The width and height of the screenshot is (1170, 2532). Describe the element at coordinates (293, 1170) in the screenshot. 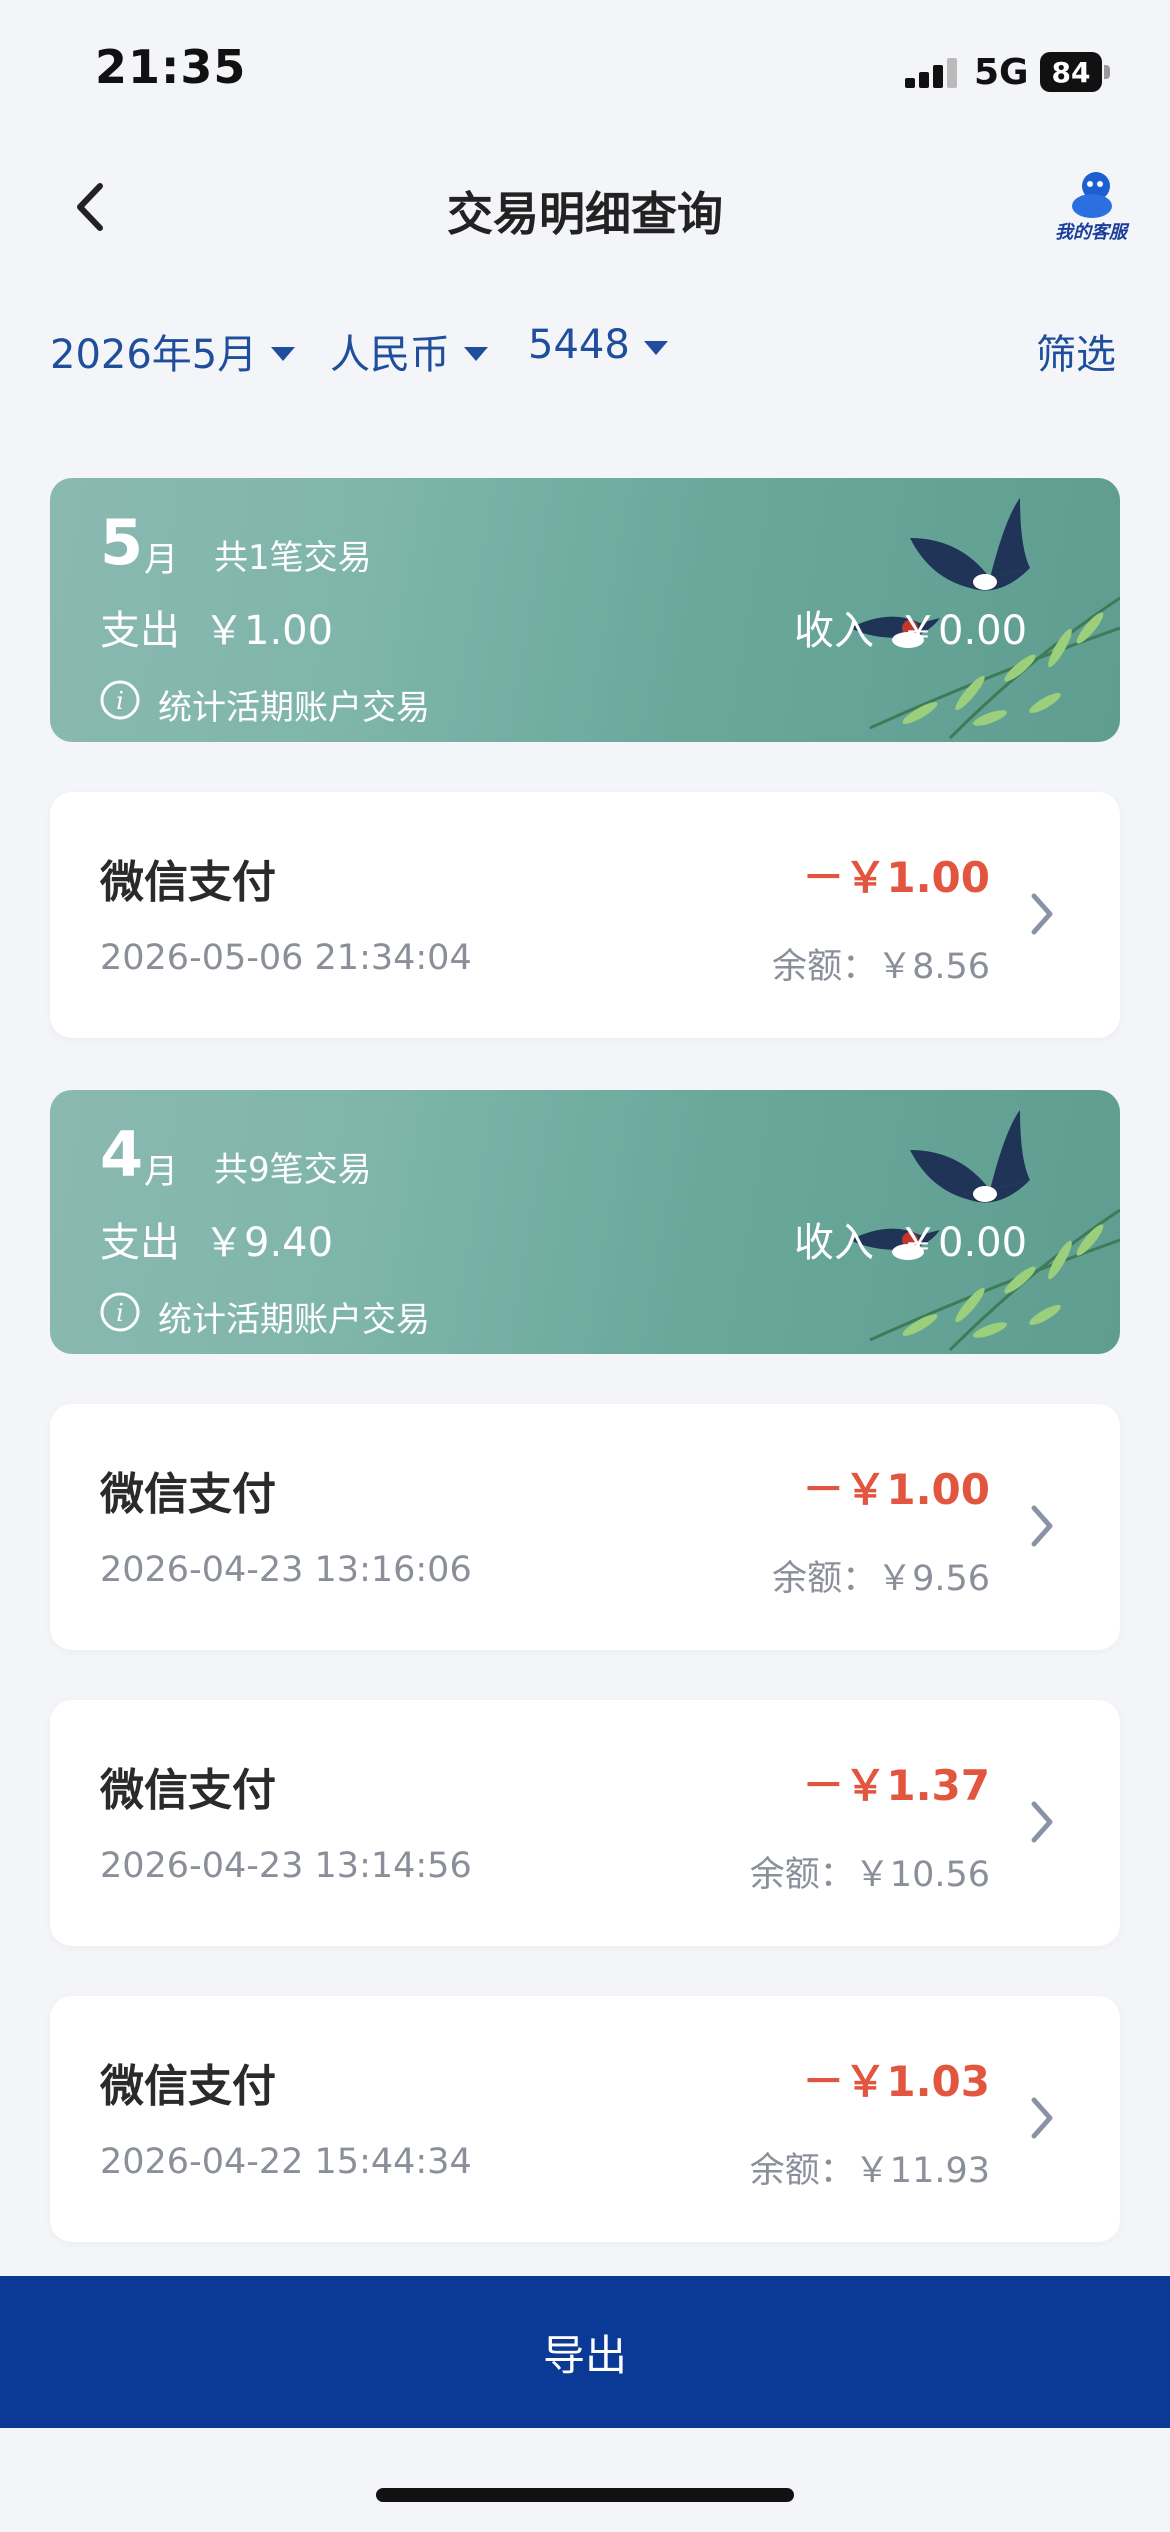

I see `transaction-count: 共9笔交易` at that location.